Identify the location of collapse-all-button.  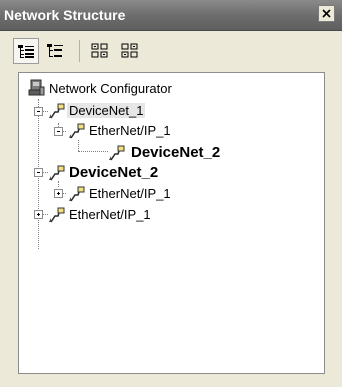
(56, 51).